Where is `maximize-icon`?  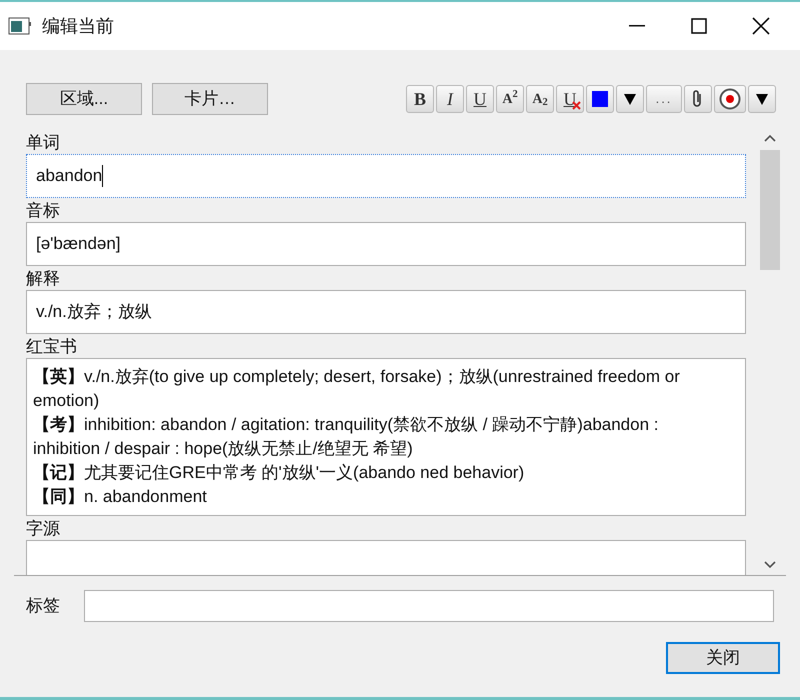
maximize-icon is located at coordinates (699, 26).